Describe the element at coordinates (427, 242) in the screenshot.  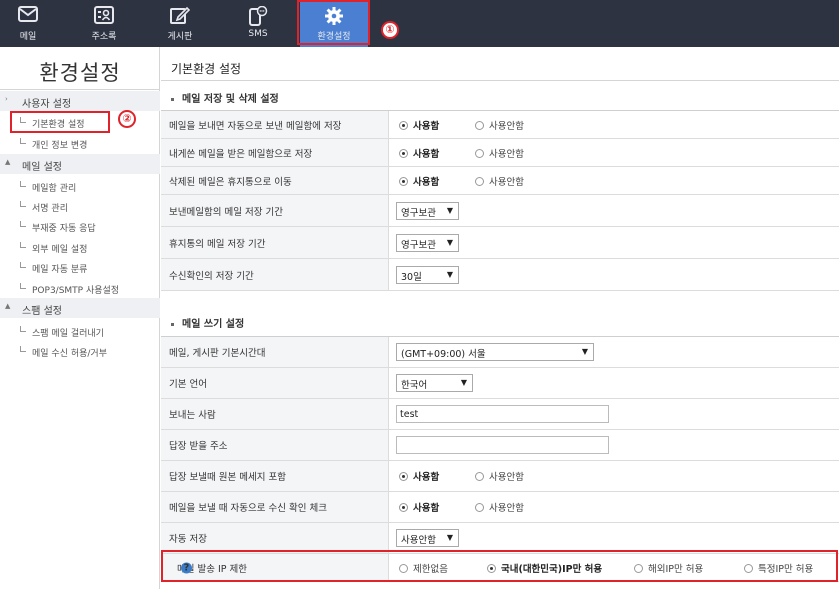
I see `trash-retention-select: 영구보관 ▼` at that location.